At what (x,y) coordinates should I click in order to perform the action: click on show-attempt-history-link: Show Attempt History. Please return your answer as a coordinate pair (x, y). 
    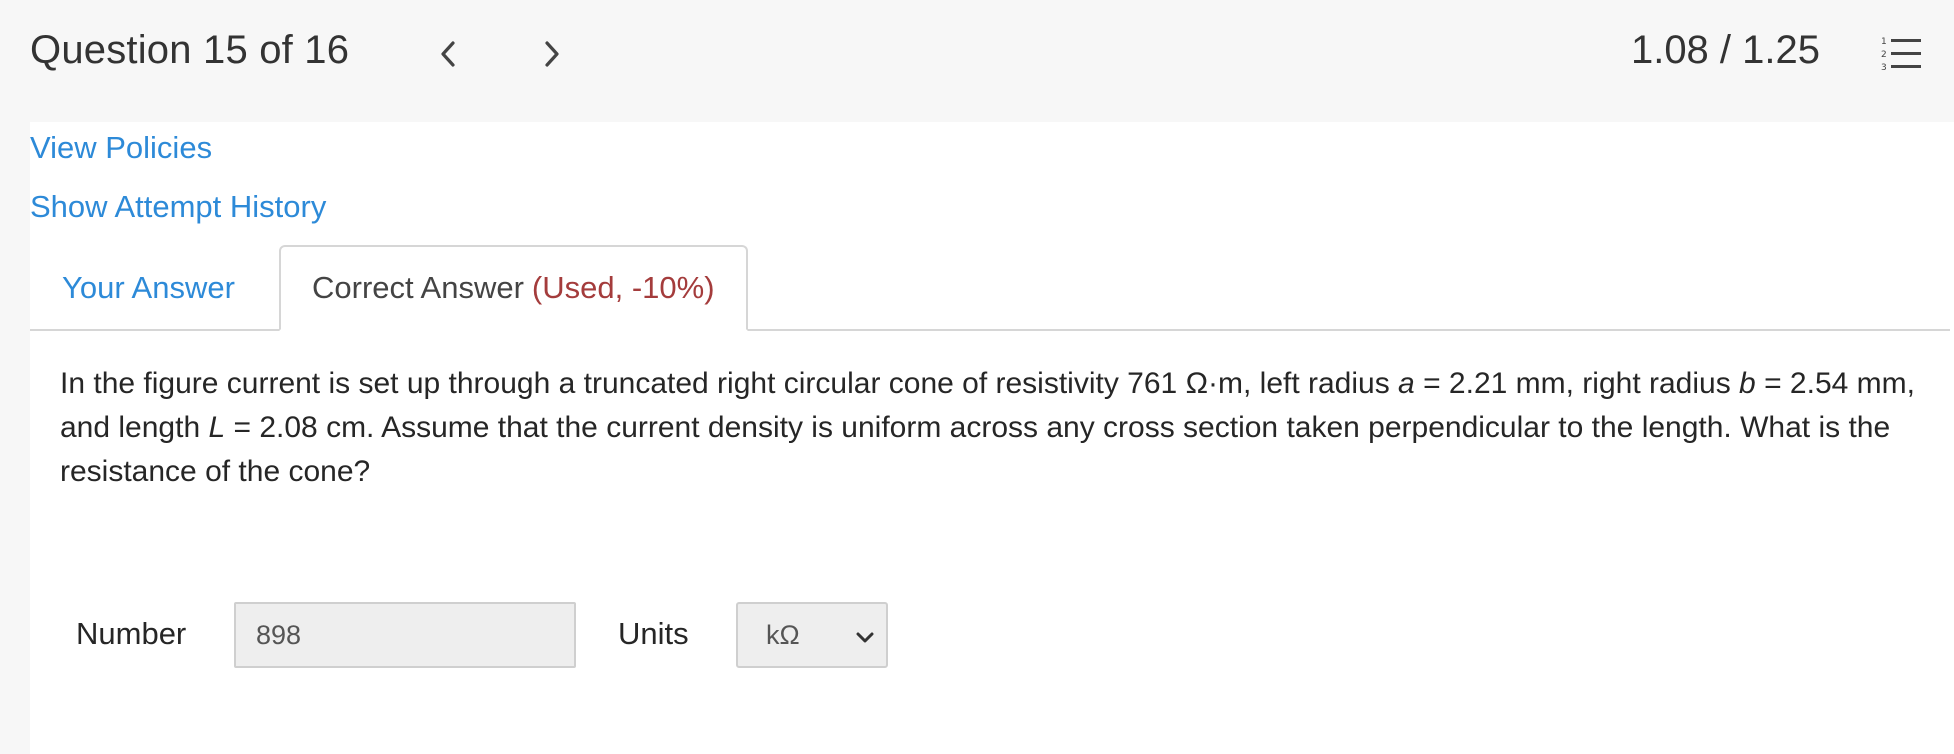
    Looking at the image, I should click on (178, 207).